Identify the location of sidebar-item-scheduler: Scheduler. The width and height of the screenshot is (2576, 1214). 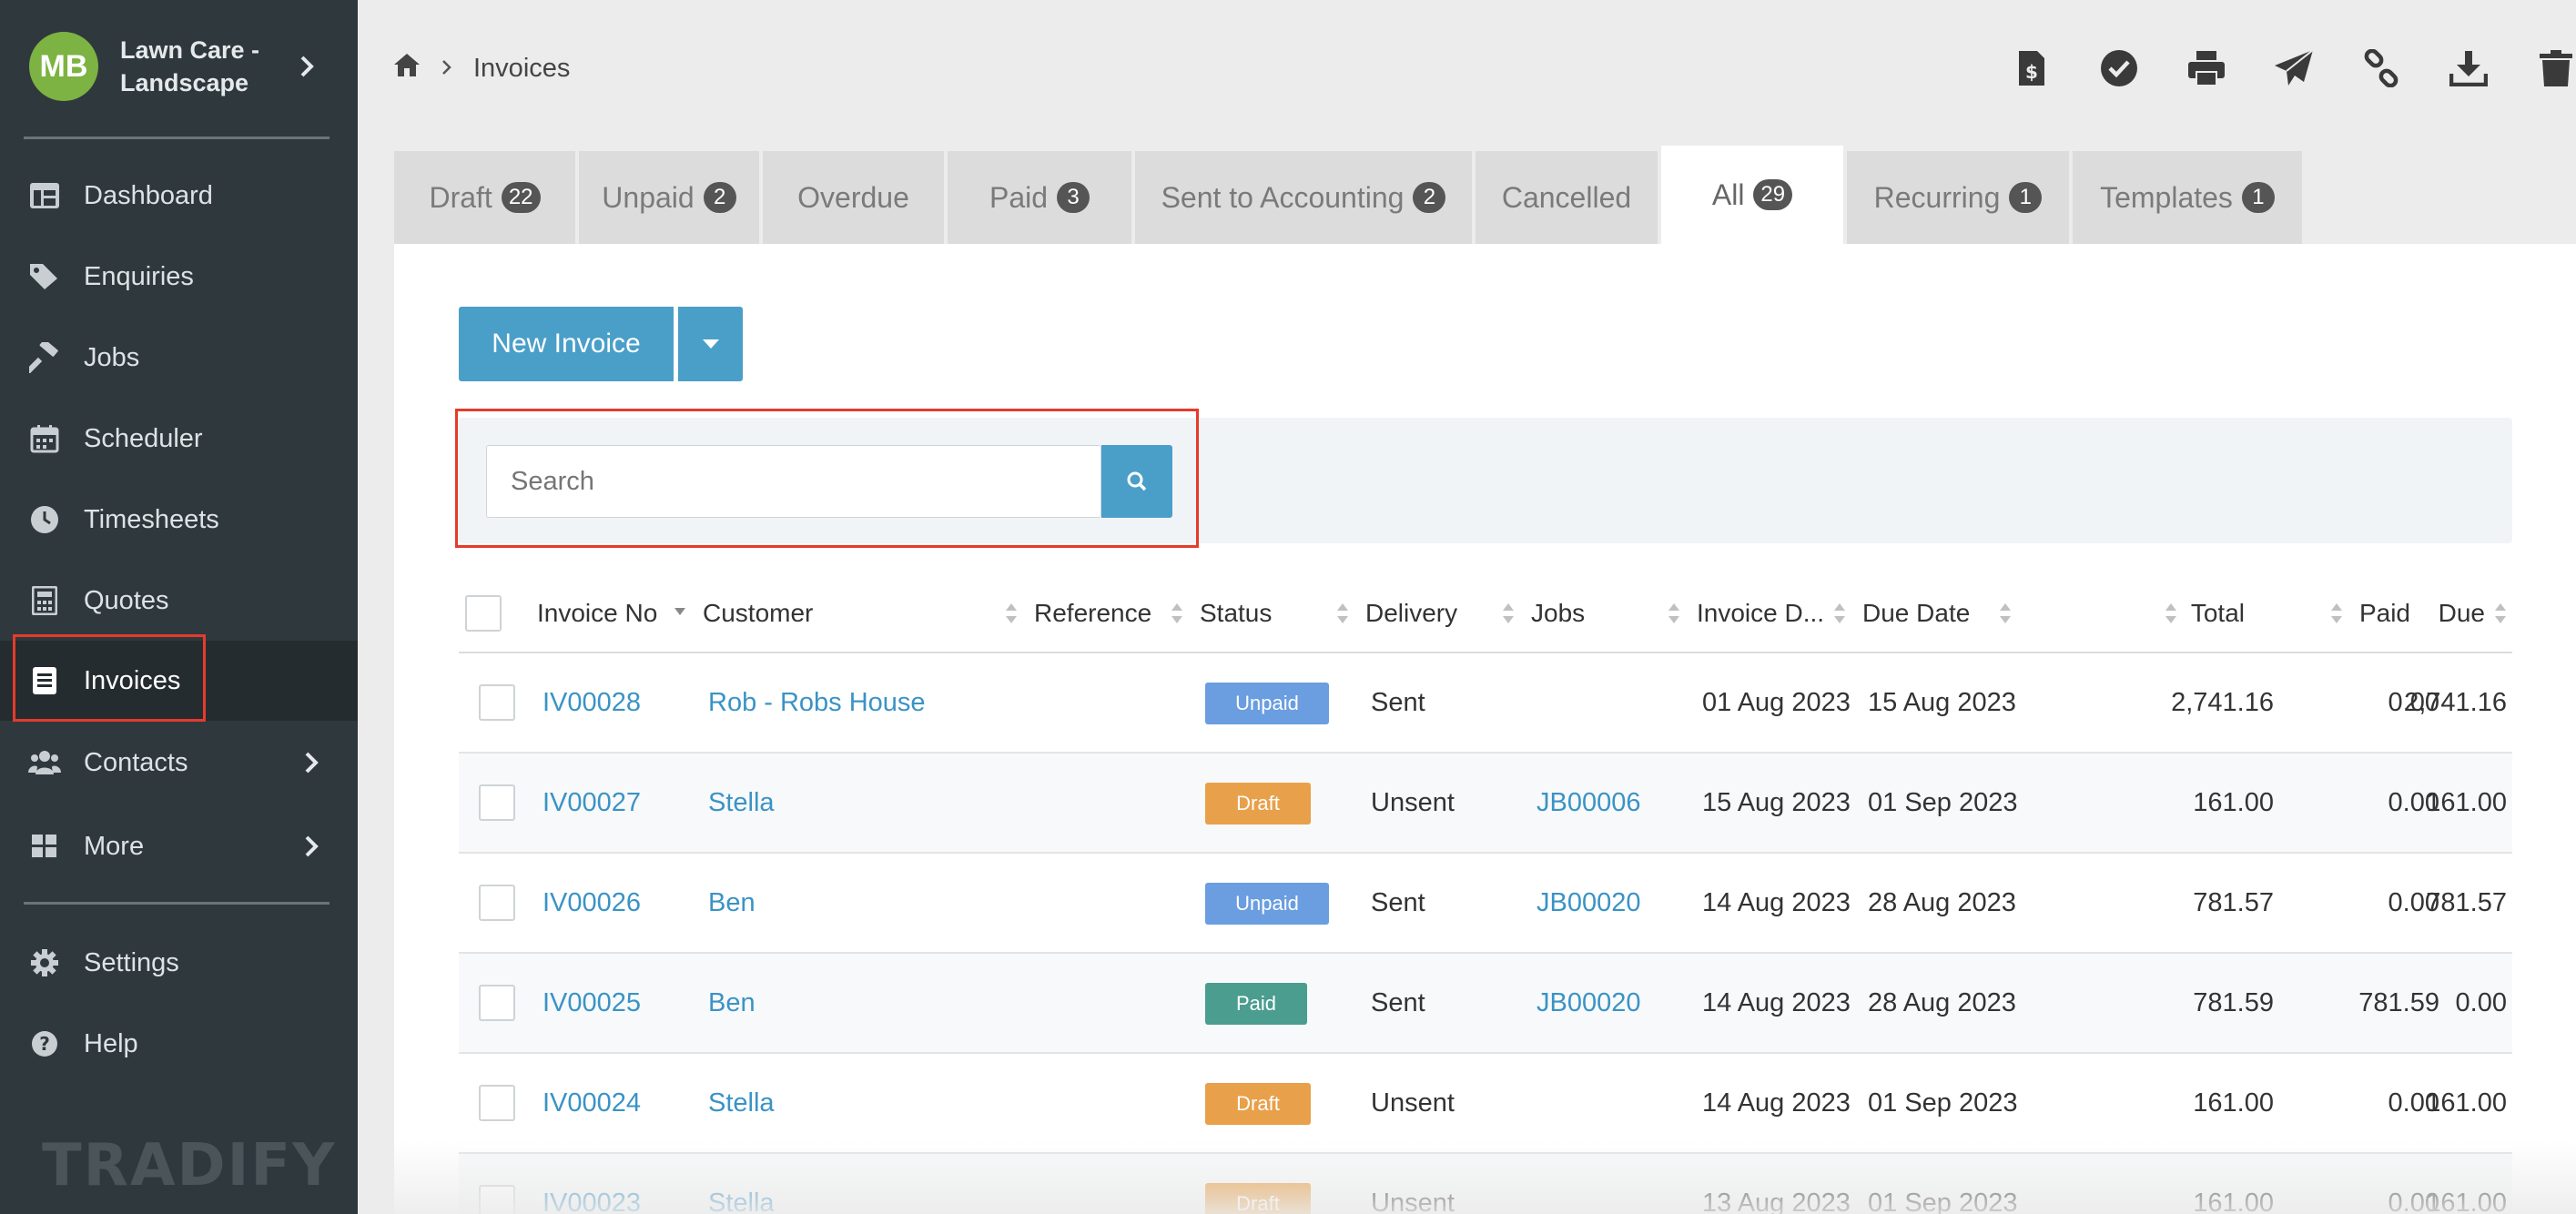
(179, 439).